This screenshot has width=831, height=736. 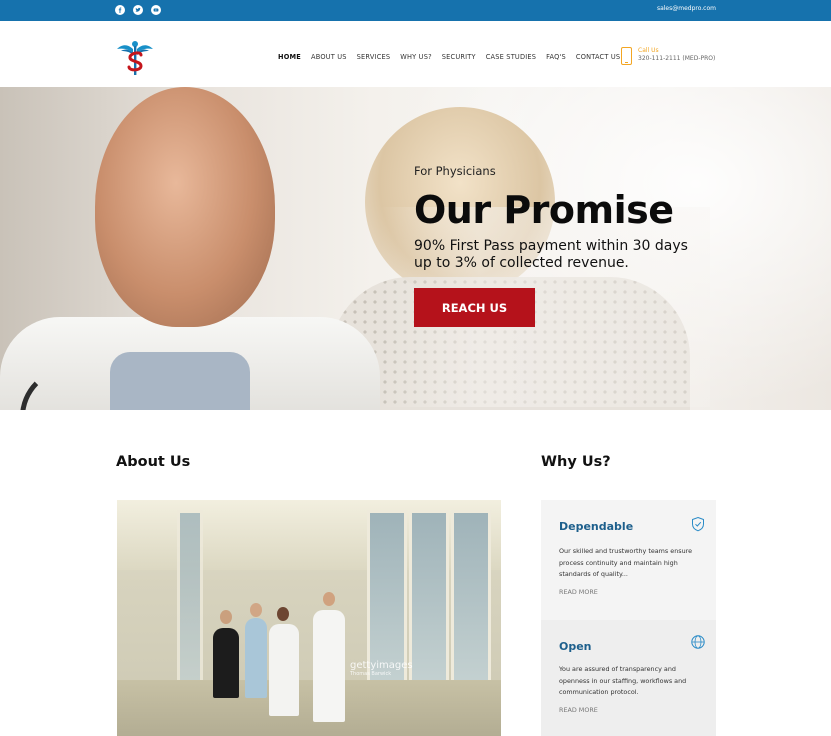 I want to click on watermark-brand: gettyimages, so click(x=381, y=665).